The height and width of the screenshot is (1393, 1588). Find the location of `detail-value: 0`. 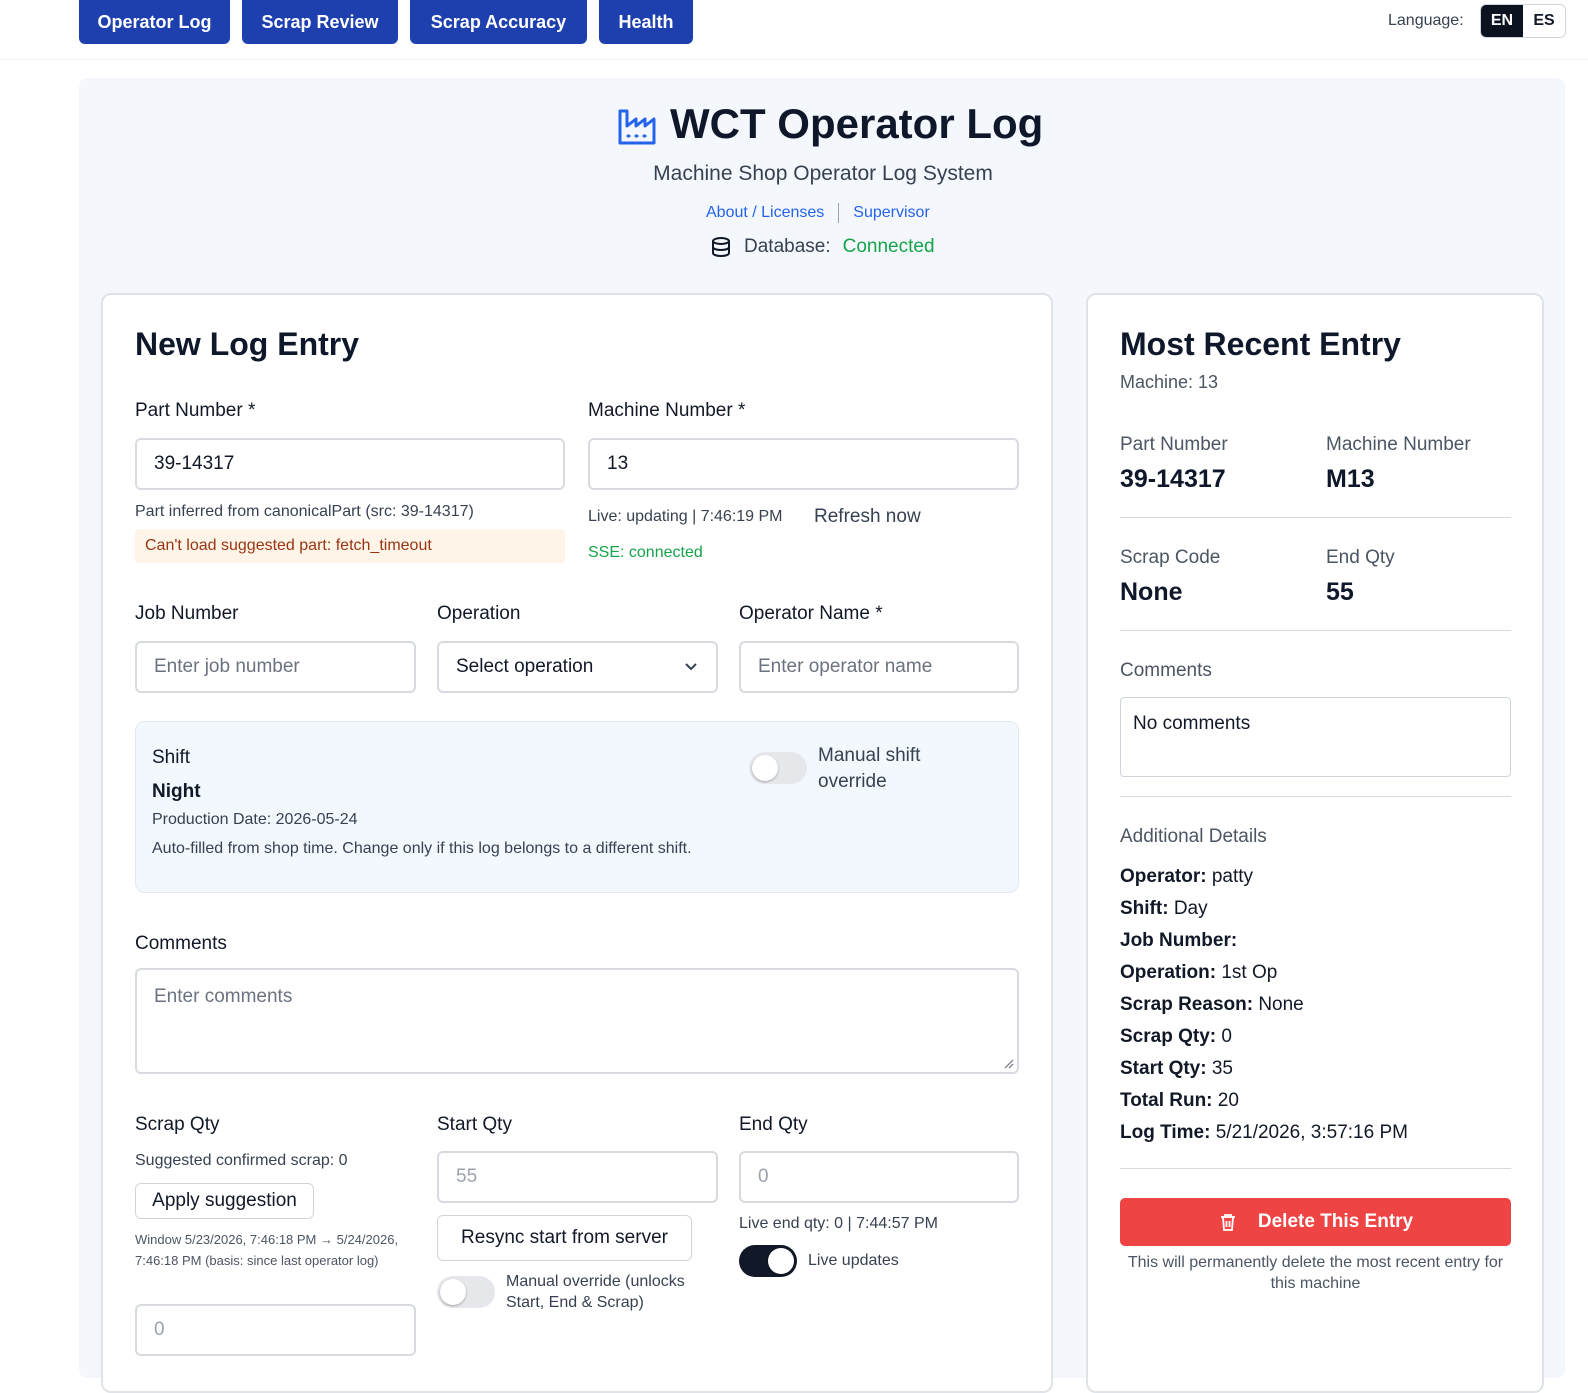

detail-value: 0 is located at coordinates (1226, 1036).